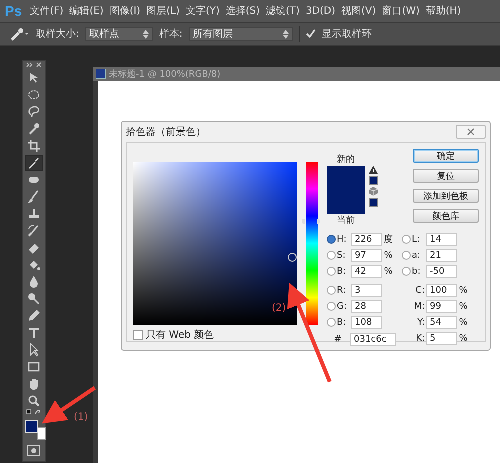  What do you see at coordinates (163, 11) in the screenshot?
I see `menu-item: 图层(L)` at bounding box center [163, 11].